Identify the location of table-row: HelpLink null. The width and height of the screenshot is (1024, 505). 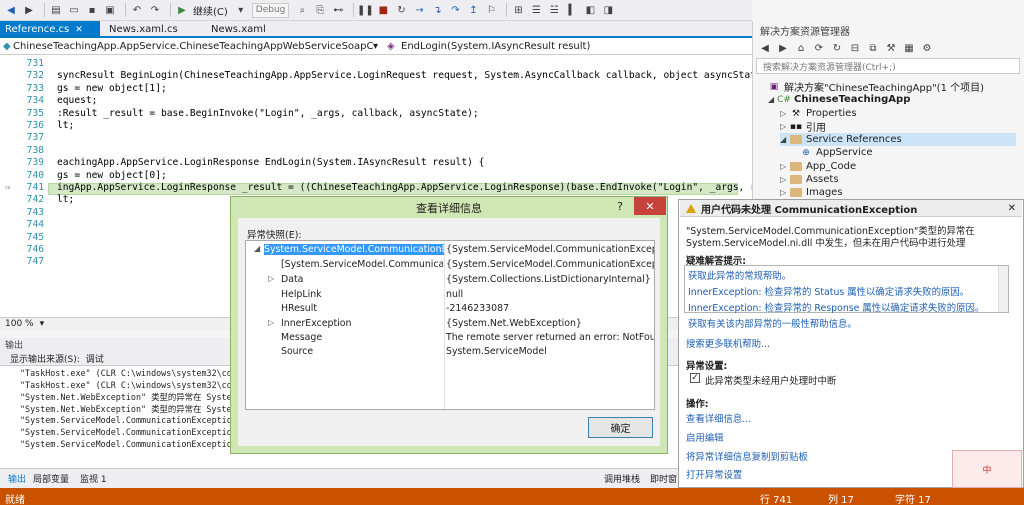
(450, 295).